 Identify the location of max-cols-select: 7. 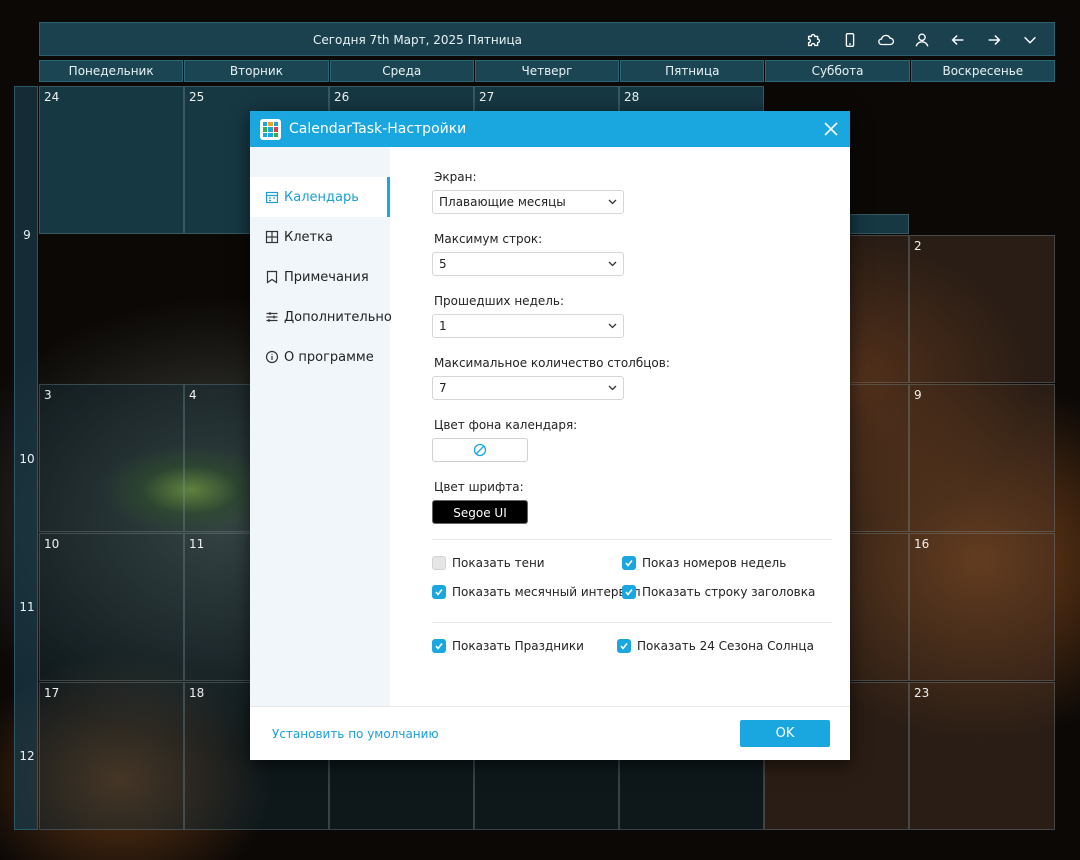
(528, 388).